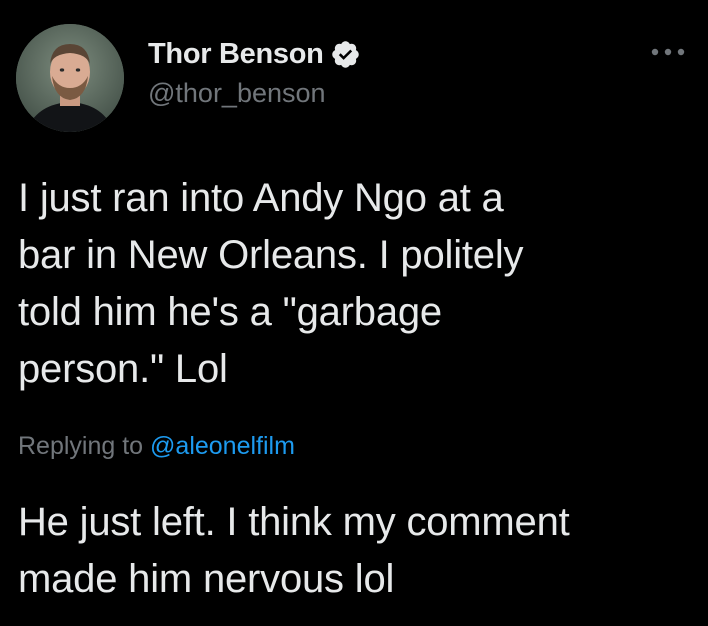 Image resolution: width=708 pixels, height=626 pixels. I want to click on name-row: Thor Benson, so click(254, 54).